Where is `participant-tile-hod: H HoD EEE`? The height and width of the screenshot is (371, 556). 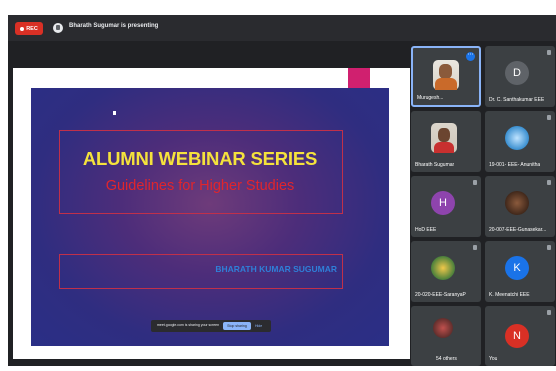 participant-tile-hod: H HoD EEE is located at coordinates (446, 206).